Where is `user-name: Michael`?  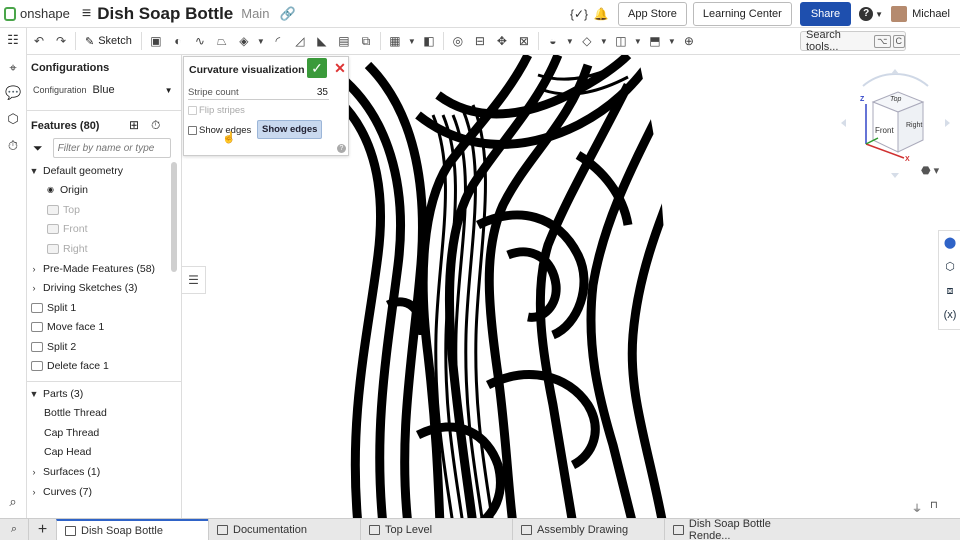
user-name: Michael is located at coordinates (931, 14).